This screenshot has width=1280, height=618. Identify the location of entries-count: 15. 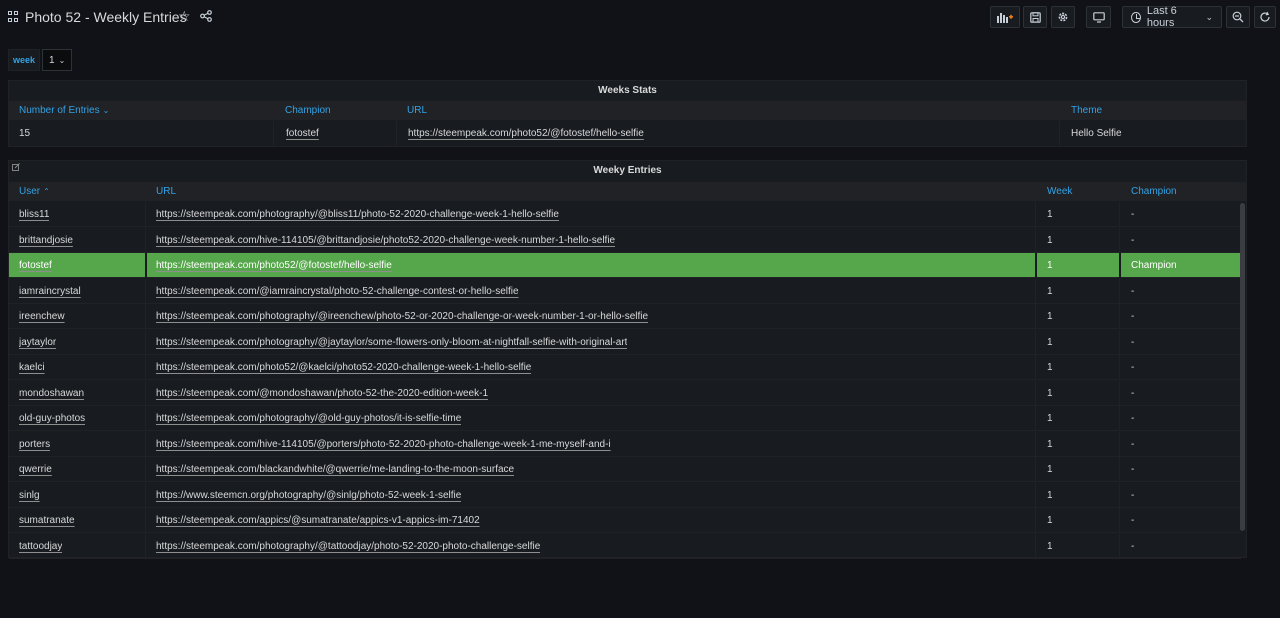
(25, 133).